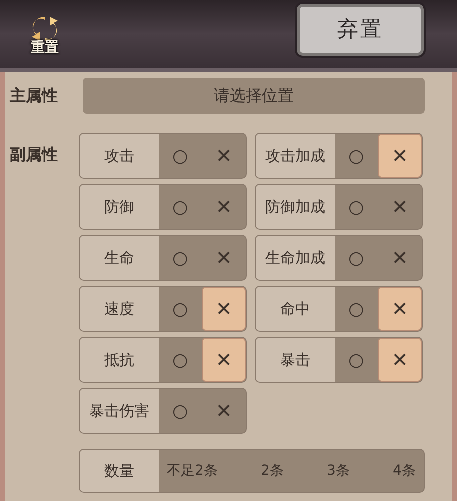 The image size is (457, 501). I want to click on attribute-name: 抵抗, so click(119, 360).